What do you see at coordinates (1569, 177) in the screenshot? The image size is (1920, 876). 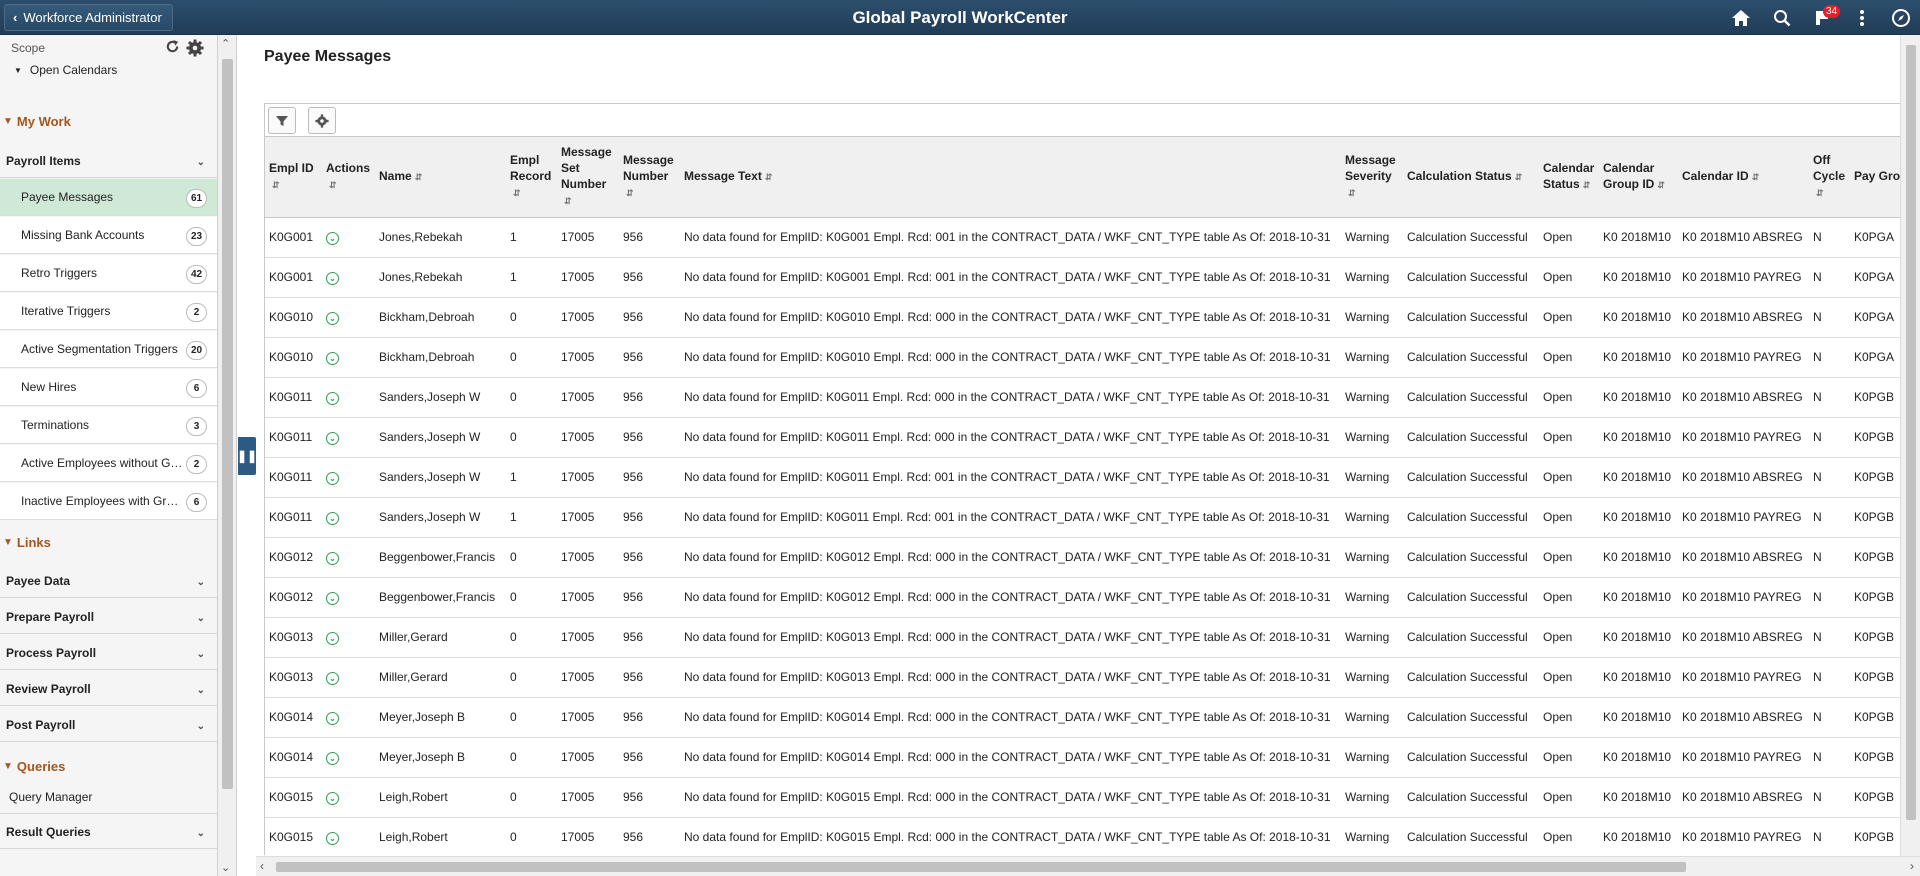 I see `column-header: Calendar Status ⇵` at bounding box center [1569, 177].